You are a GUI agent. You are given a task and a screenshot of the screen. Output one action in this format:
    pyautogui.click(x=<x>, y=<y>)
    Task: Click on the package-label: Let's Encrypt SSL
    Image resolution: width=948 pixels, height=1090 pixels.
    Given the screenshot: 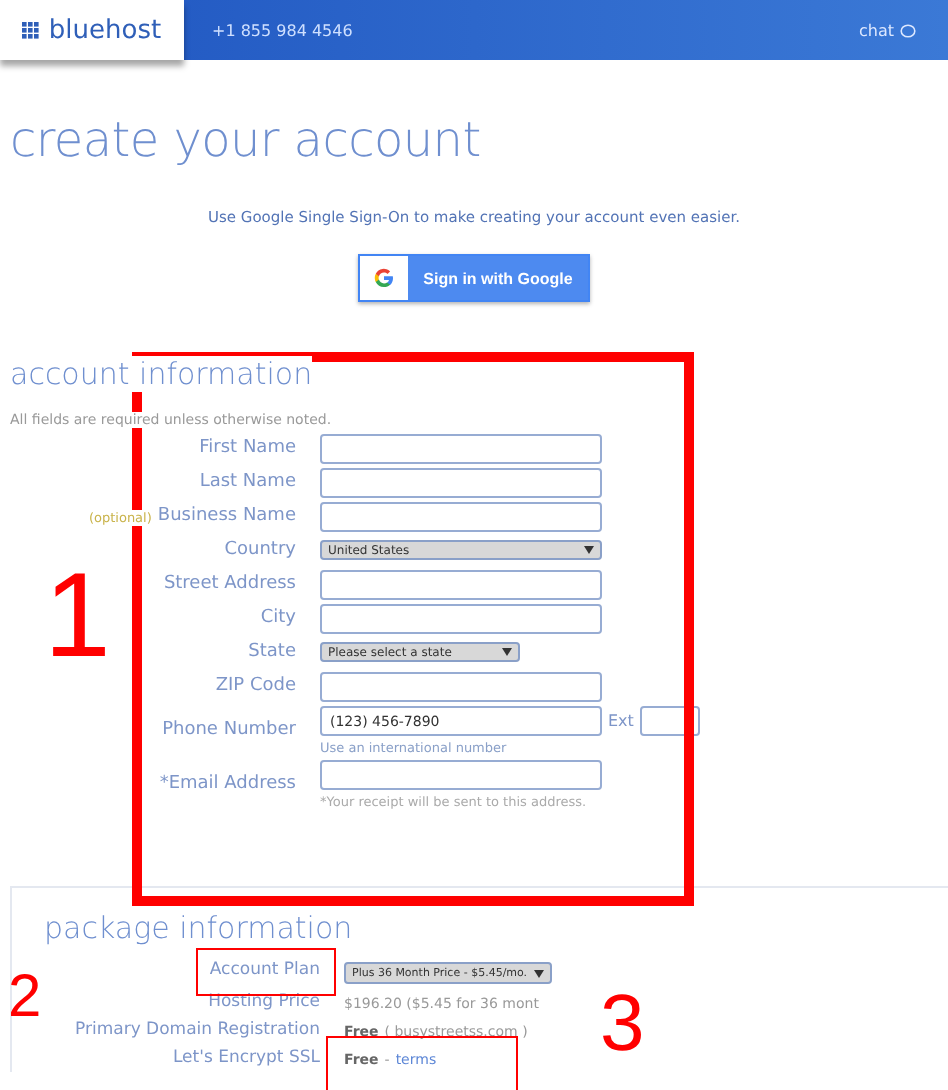 What is the action you would take?
    pyautogui.click(x=246, y=1059)
    